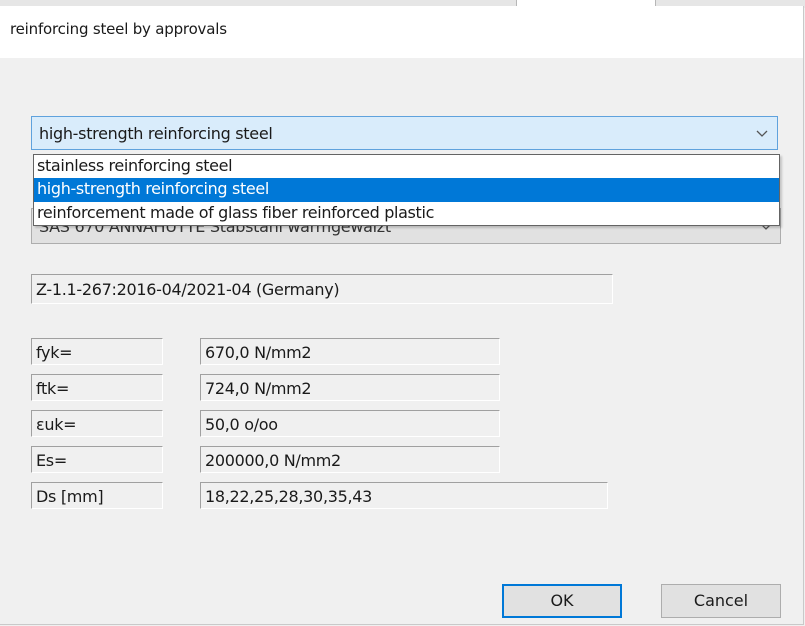  Describe the element at coordinates (156, 133) in the screenshot. I see `steel-type-select-value: high-strength reinforcing steel` at that location.